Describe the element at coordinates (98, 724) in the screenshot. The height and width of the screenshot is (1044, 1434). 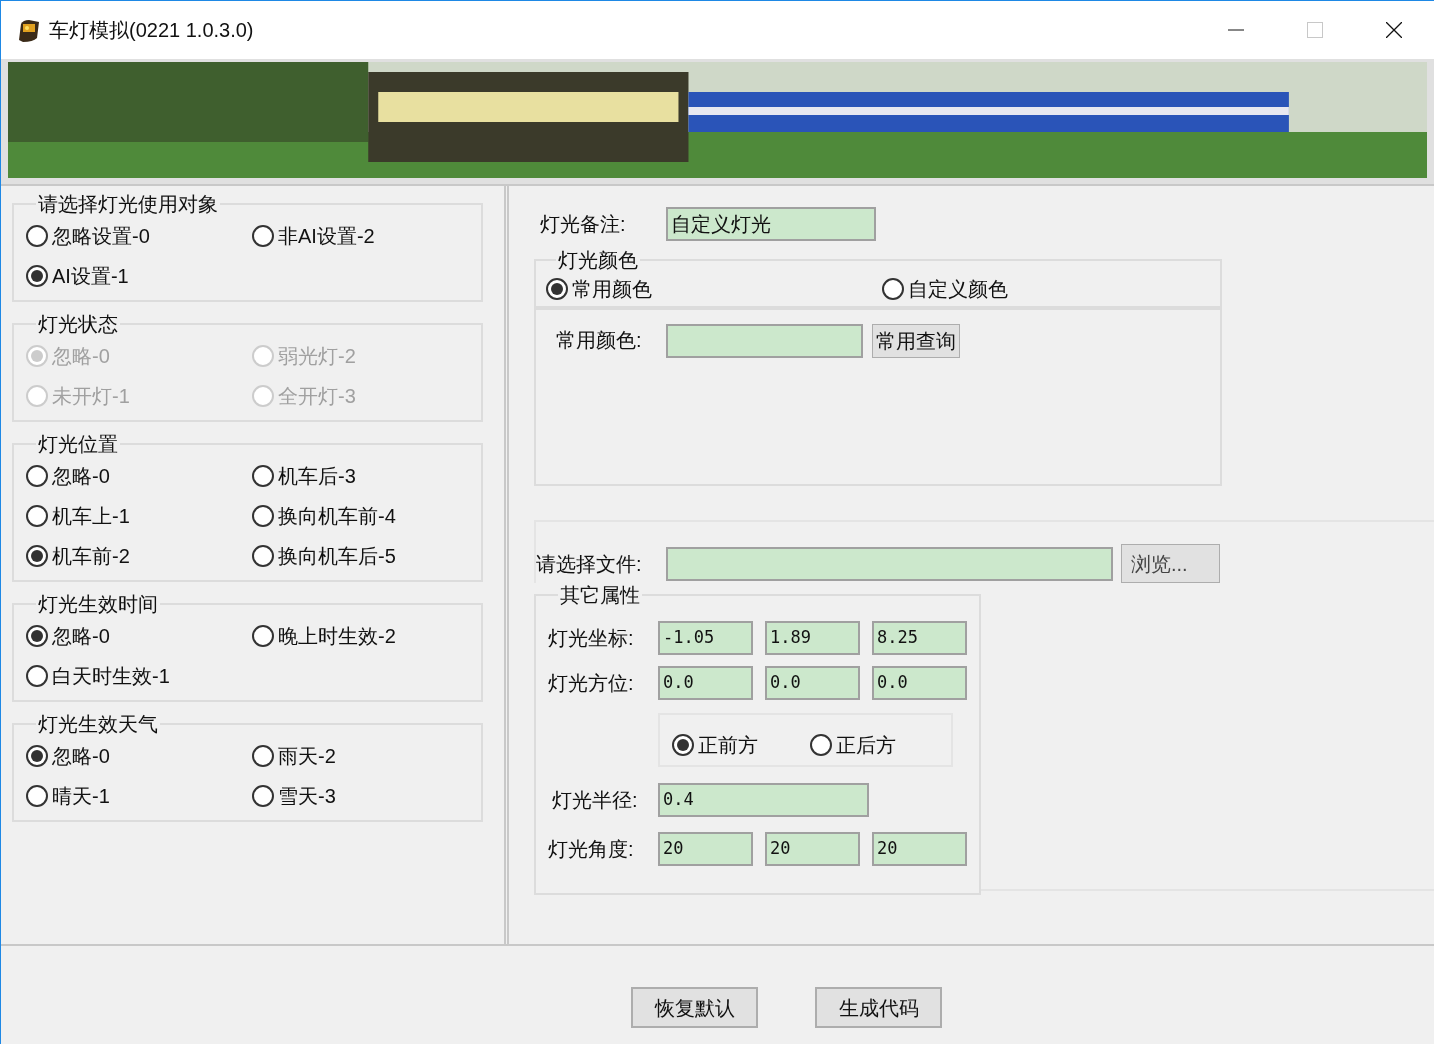
I see `group-title: 灯光生效天气` at that location.